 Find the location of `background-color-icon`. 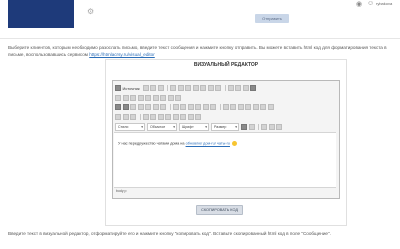

background-color-icon is located at coordinates (251, 127).